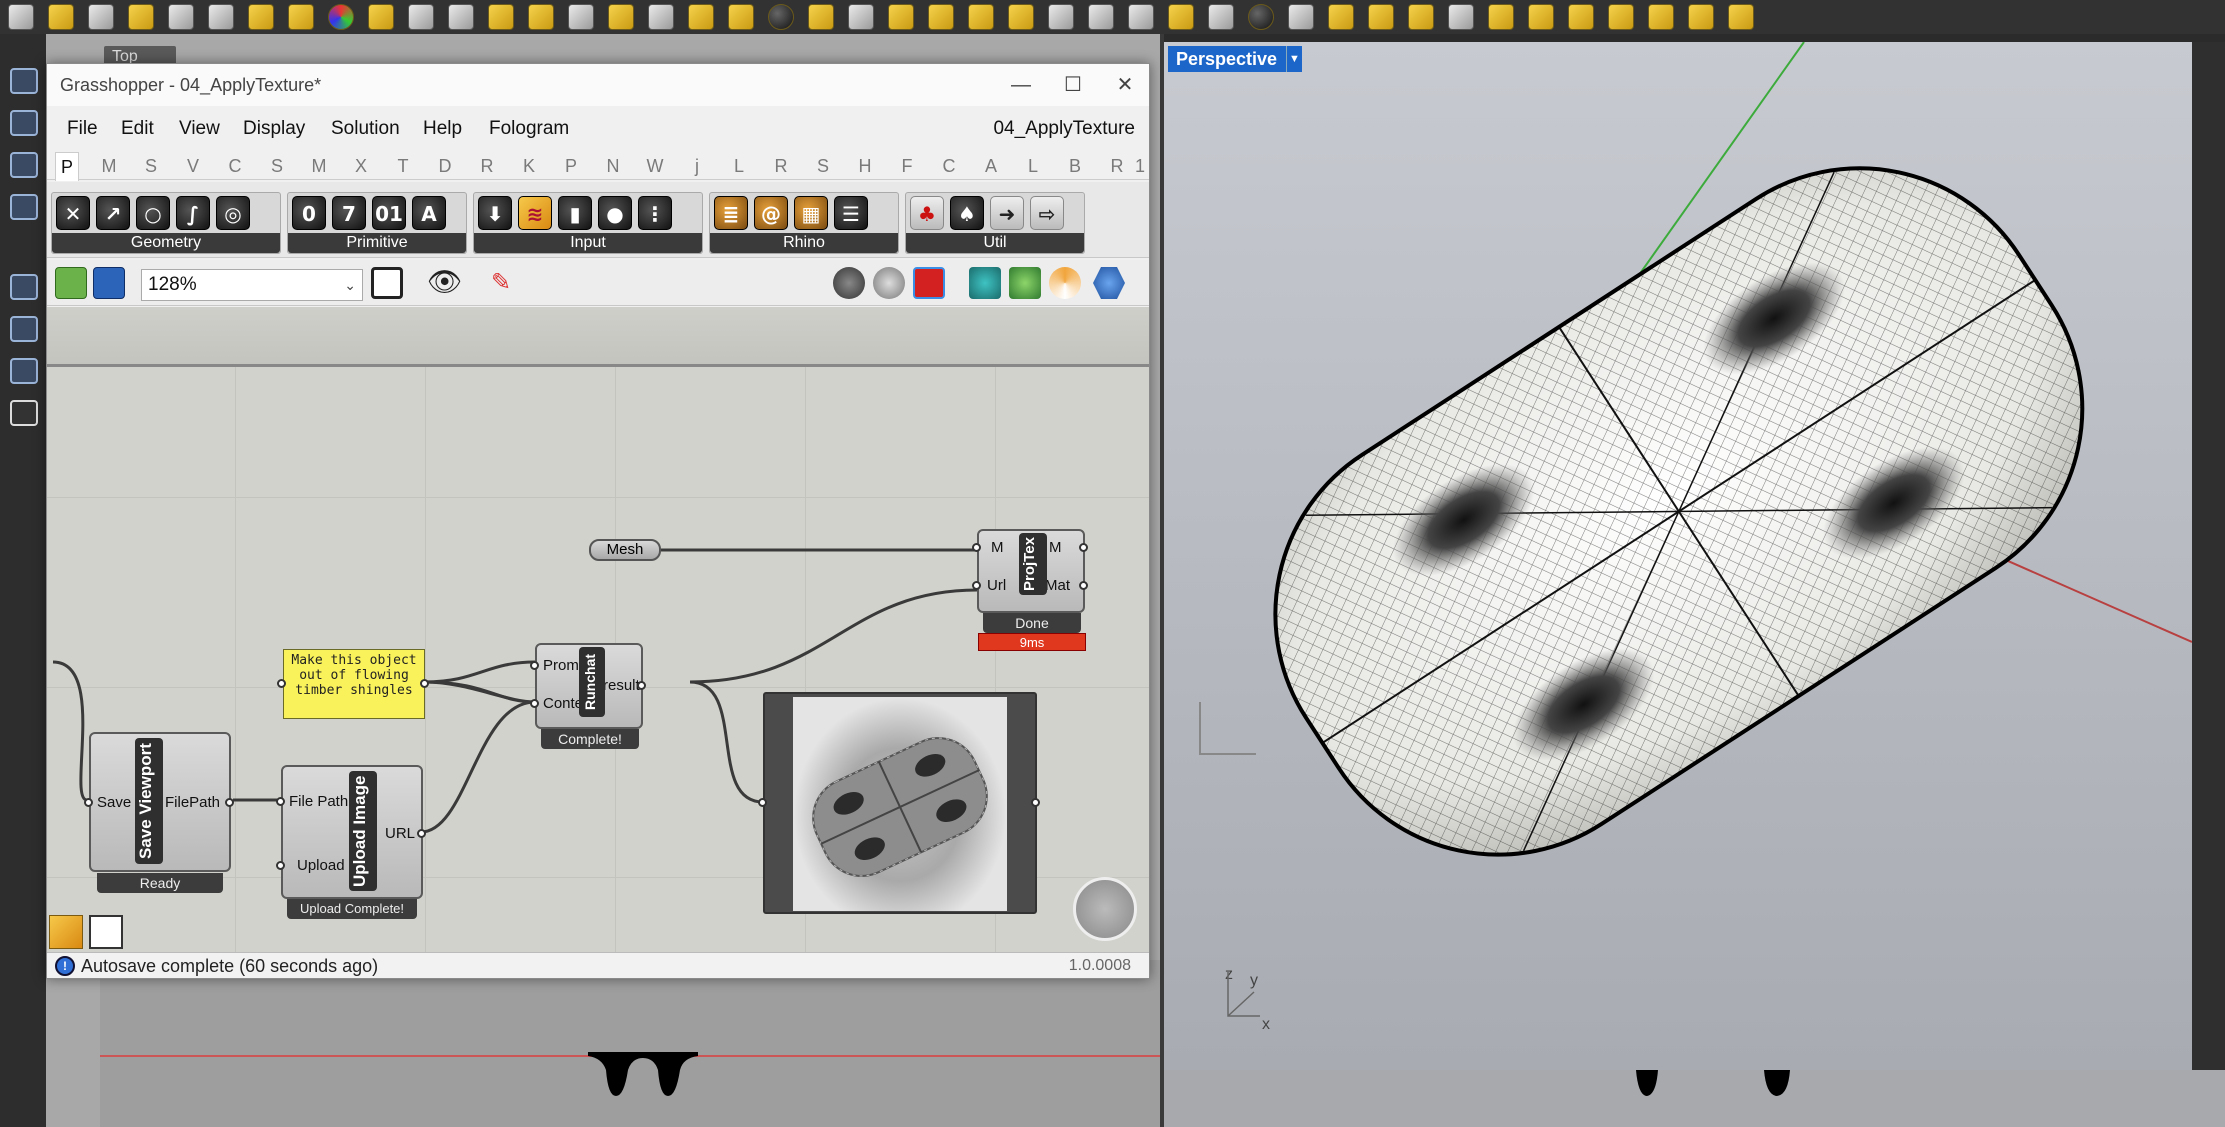 Image resolution: width=2225 pixels, height=1127 pixels. I want to click on cross-hex-icon: ✕, so click(73, 213).